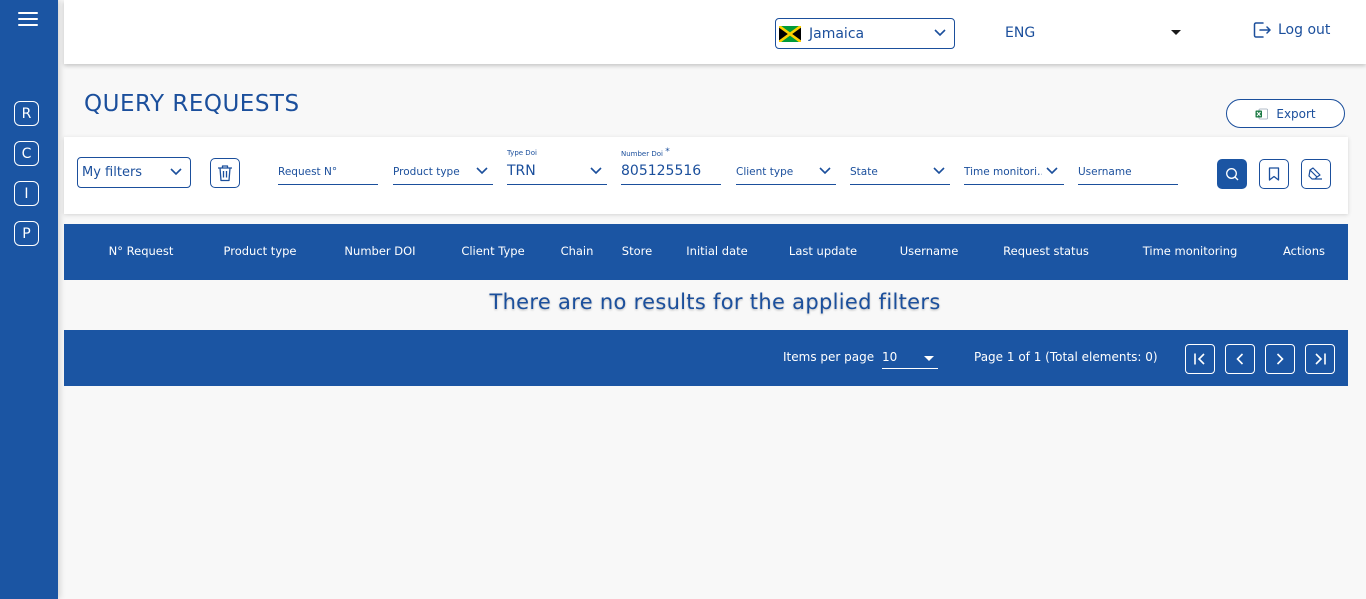 This screenshot has height=599, width=1366. Describe the element at coordinates (829, 357) in the screenshot. I see `items-per-page-label: Items per page` at that location.